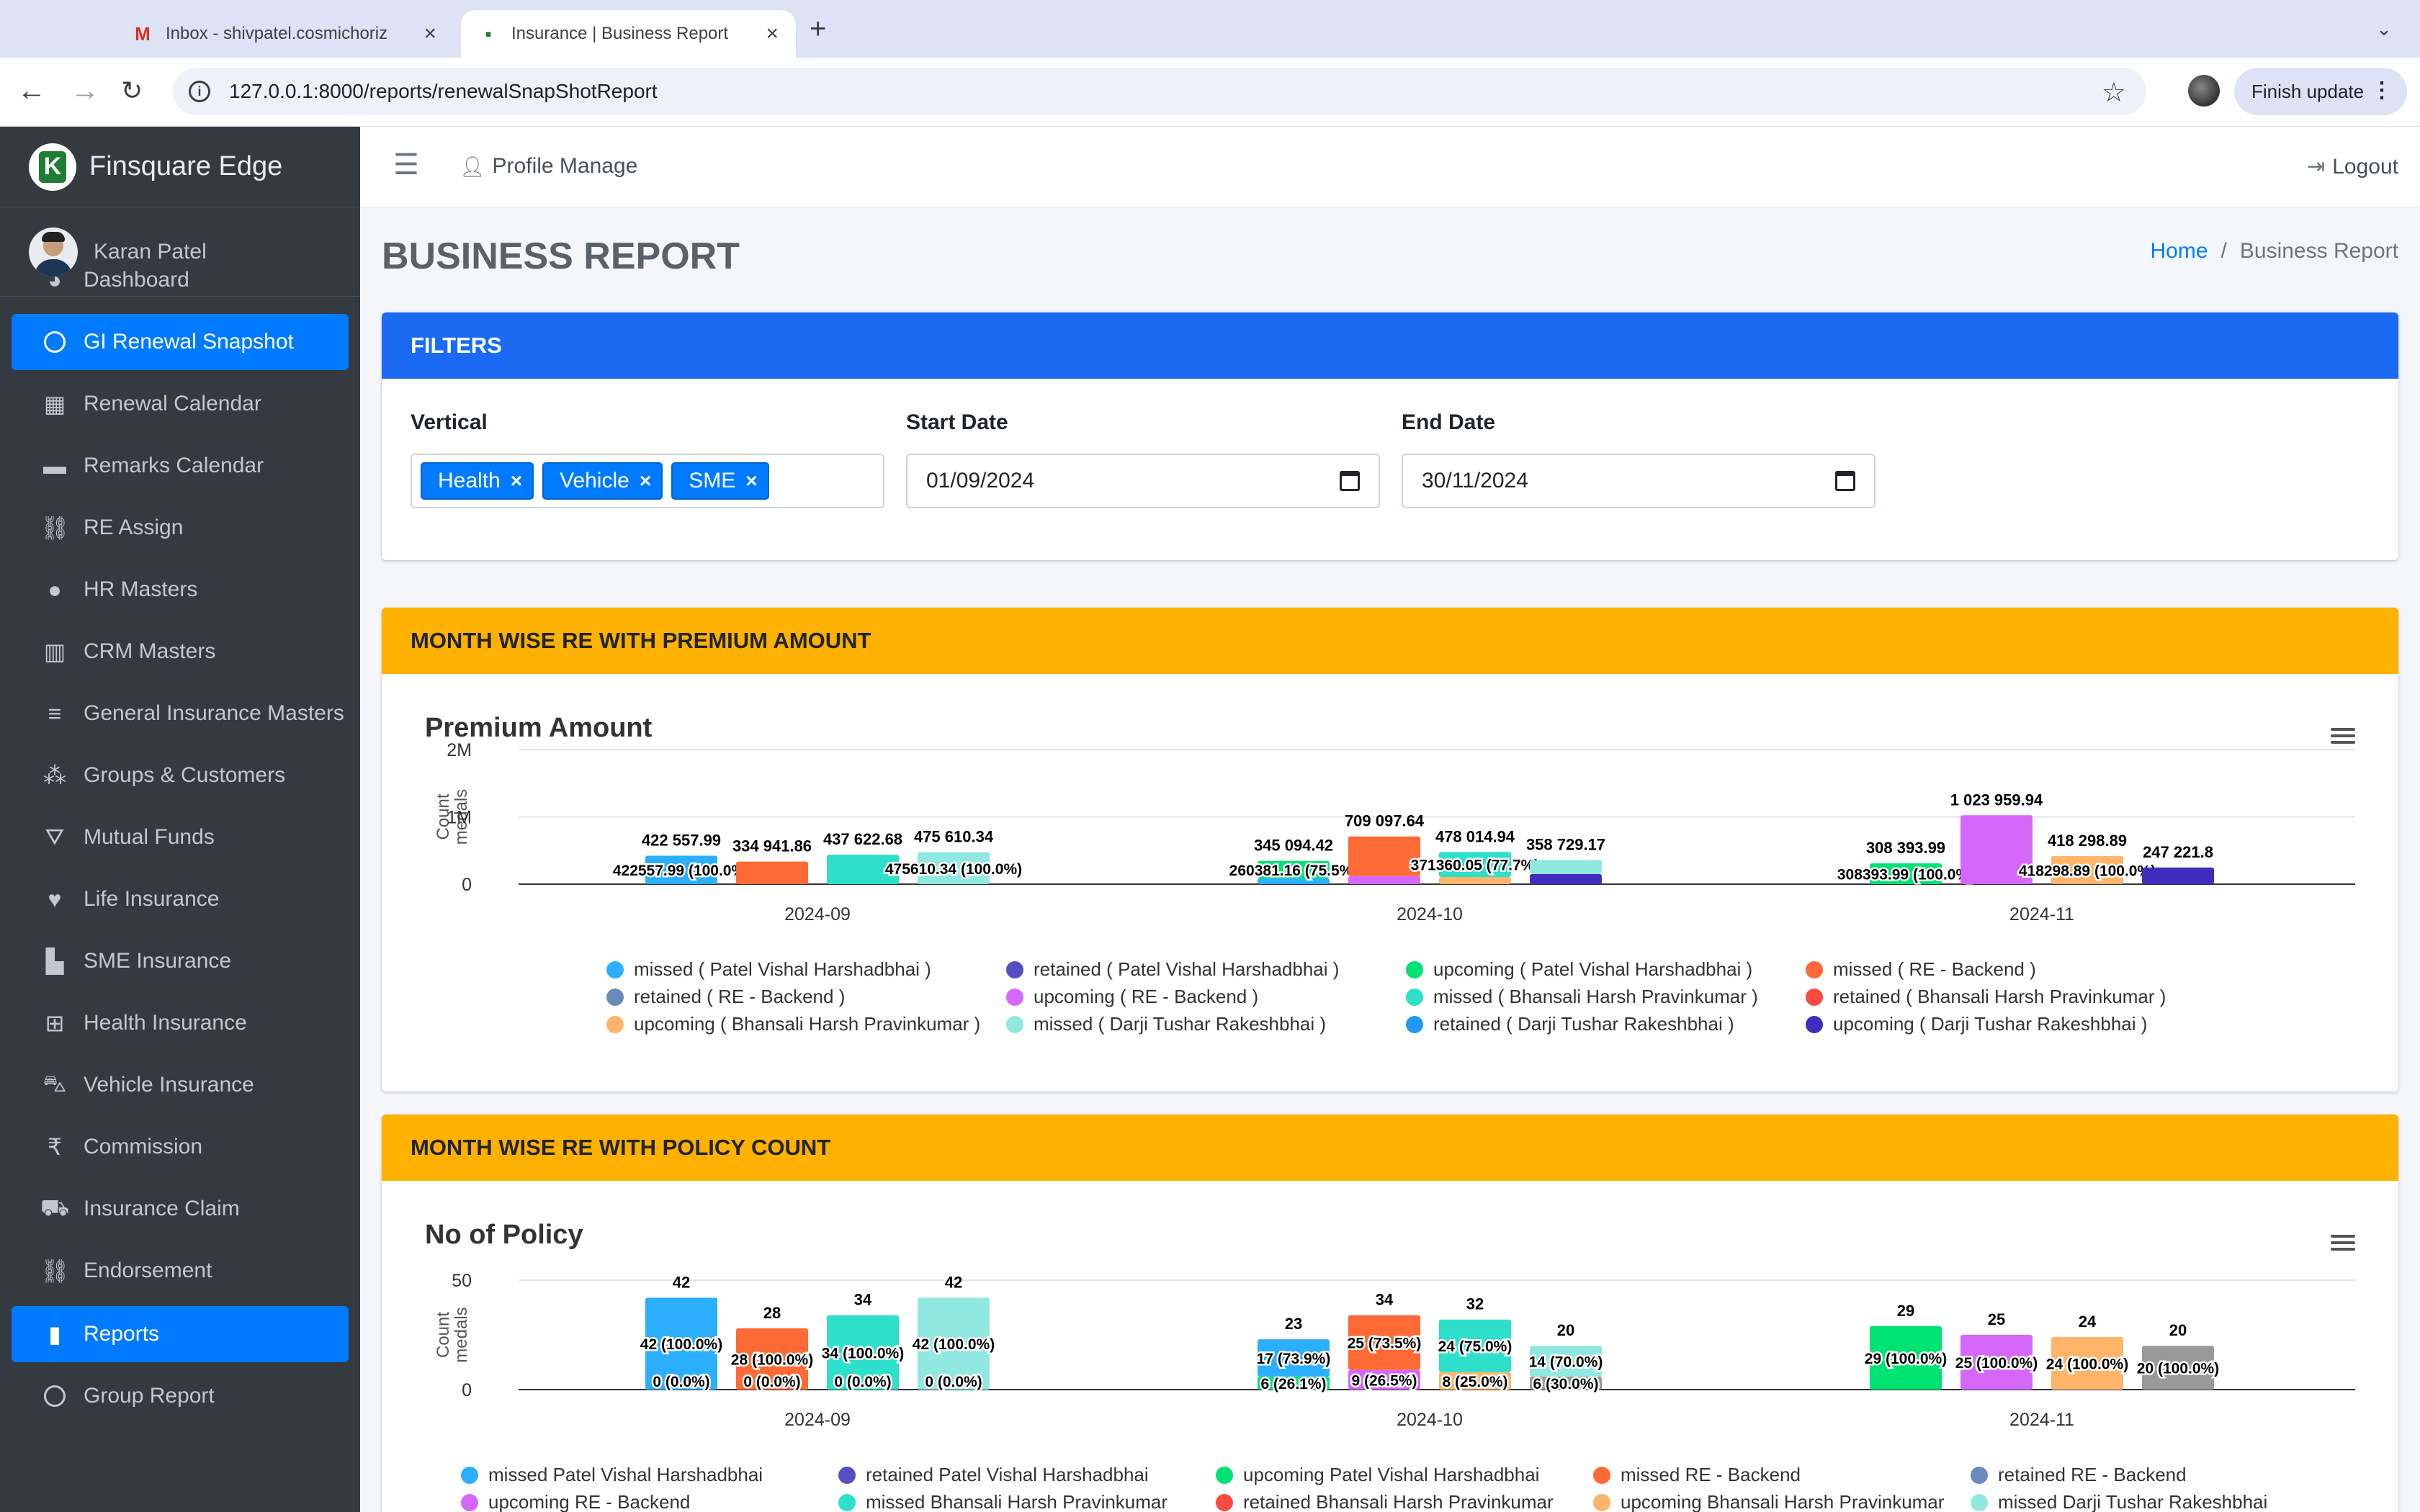 Image resolution: width=2420 pixels, height=1512 pixels. I want to click on vertical-multiselect: Health × Vehicle × SME ×, so click(647, 481).